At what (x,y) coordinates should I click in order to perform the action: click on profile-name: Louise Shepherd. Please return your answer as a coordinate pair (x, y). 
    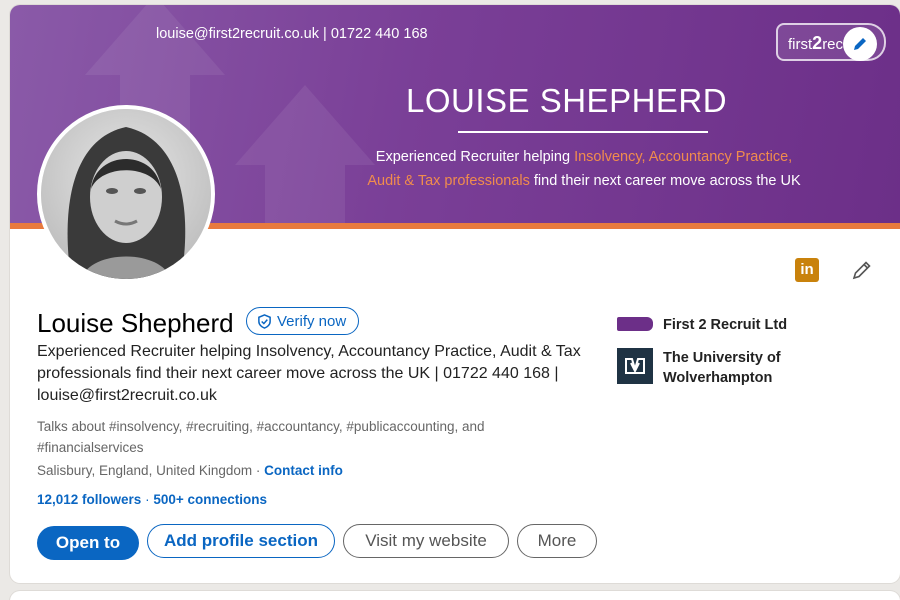
    Looking at the image, I should click on (135, 323).